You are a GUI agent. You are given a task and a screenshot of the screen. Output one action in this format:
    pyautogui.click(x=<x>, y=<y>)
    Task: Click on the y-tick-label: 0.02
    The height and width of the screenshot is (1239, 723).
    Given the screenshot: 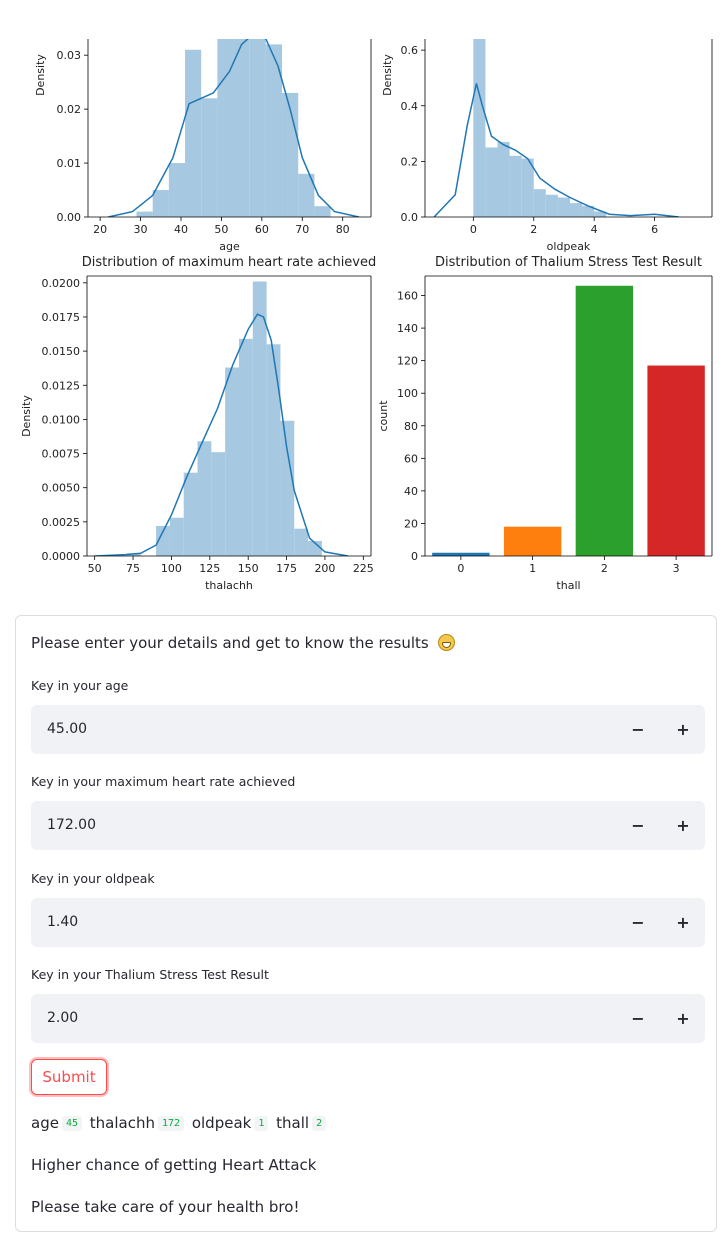 What is the action you would take?
    pyautogui.click(x=69, y=109)
    